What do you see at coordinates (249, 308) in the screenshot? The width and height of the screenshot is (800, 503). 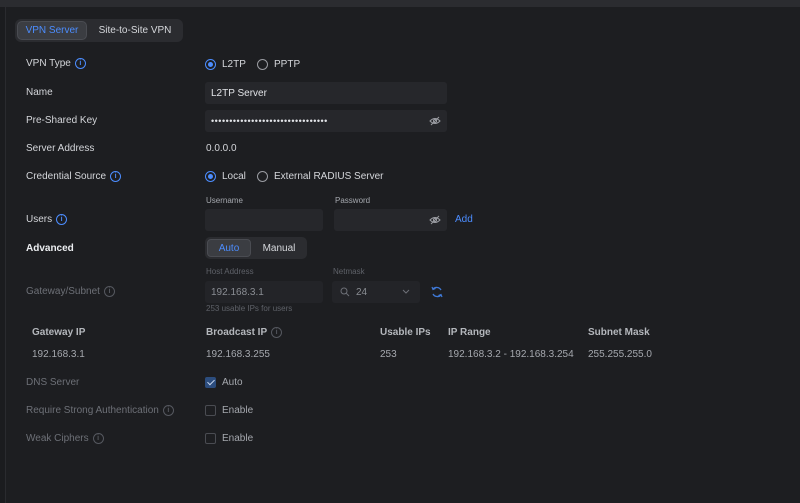 I see `usable-ips-hint: 253 usable IPs for users` at bounding box center [249, 308].